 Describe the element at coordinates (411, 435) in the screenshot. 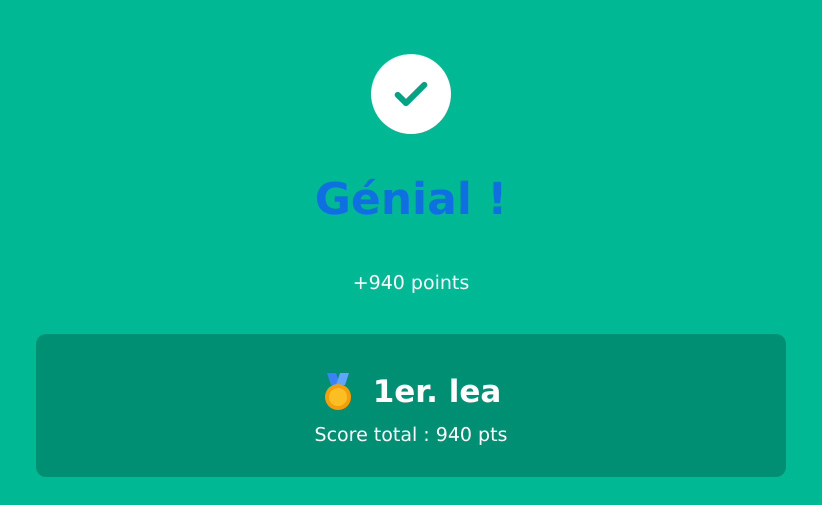

I see `total-score: Score total : 940 pts` at that location.